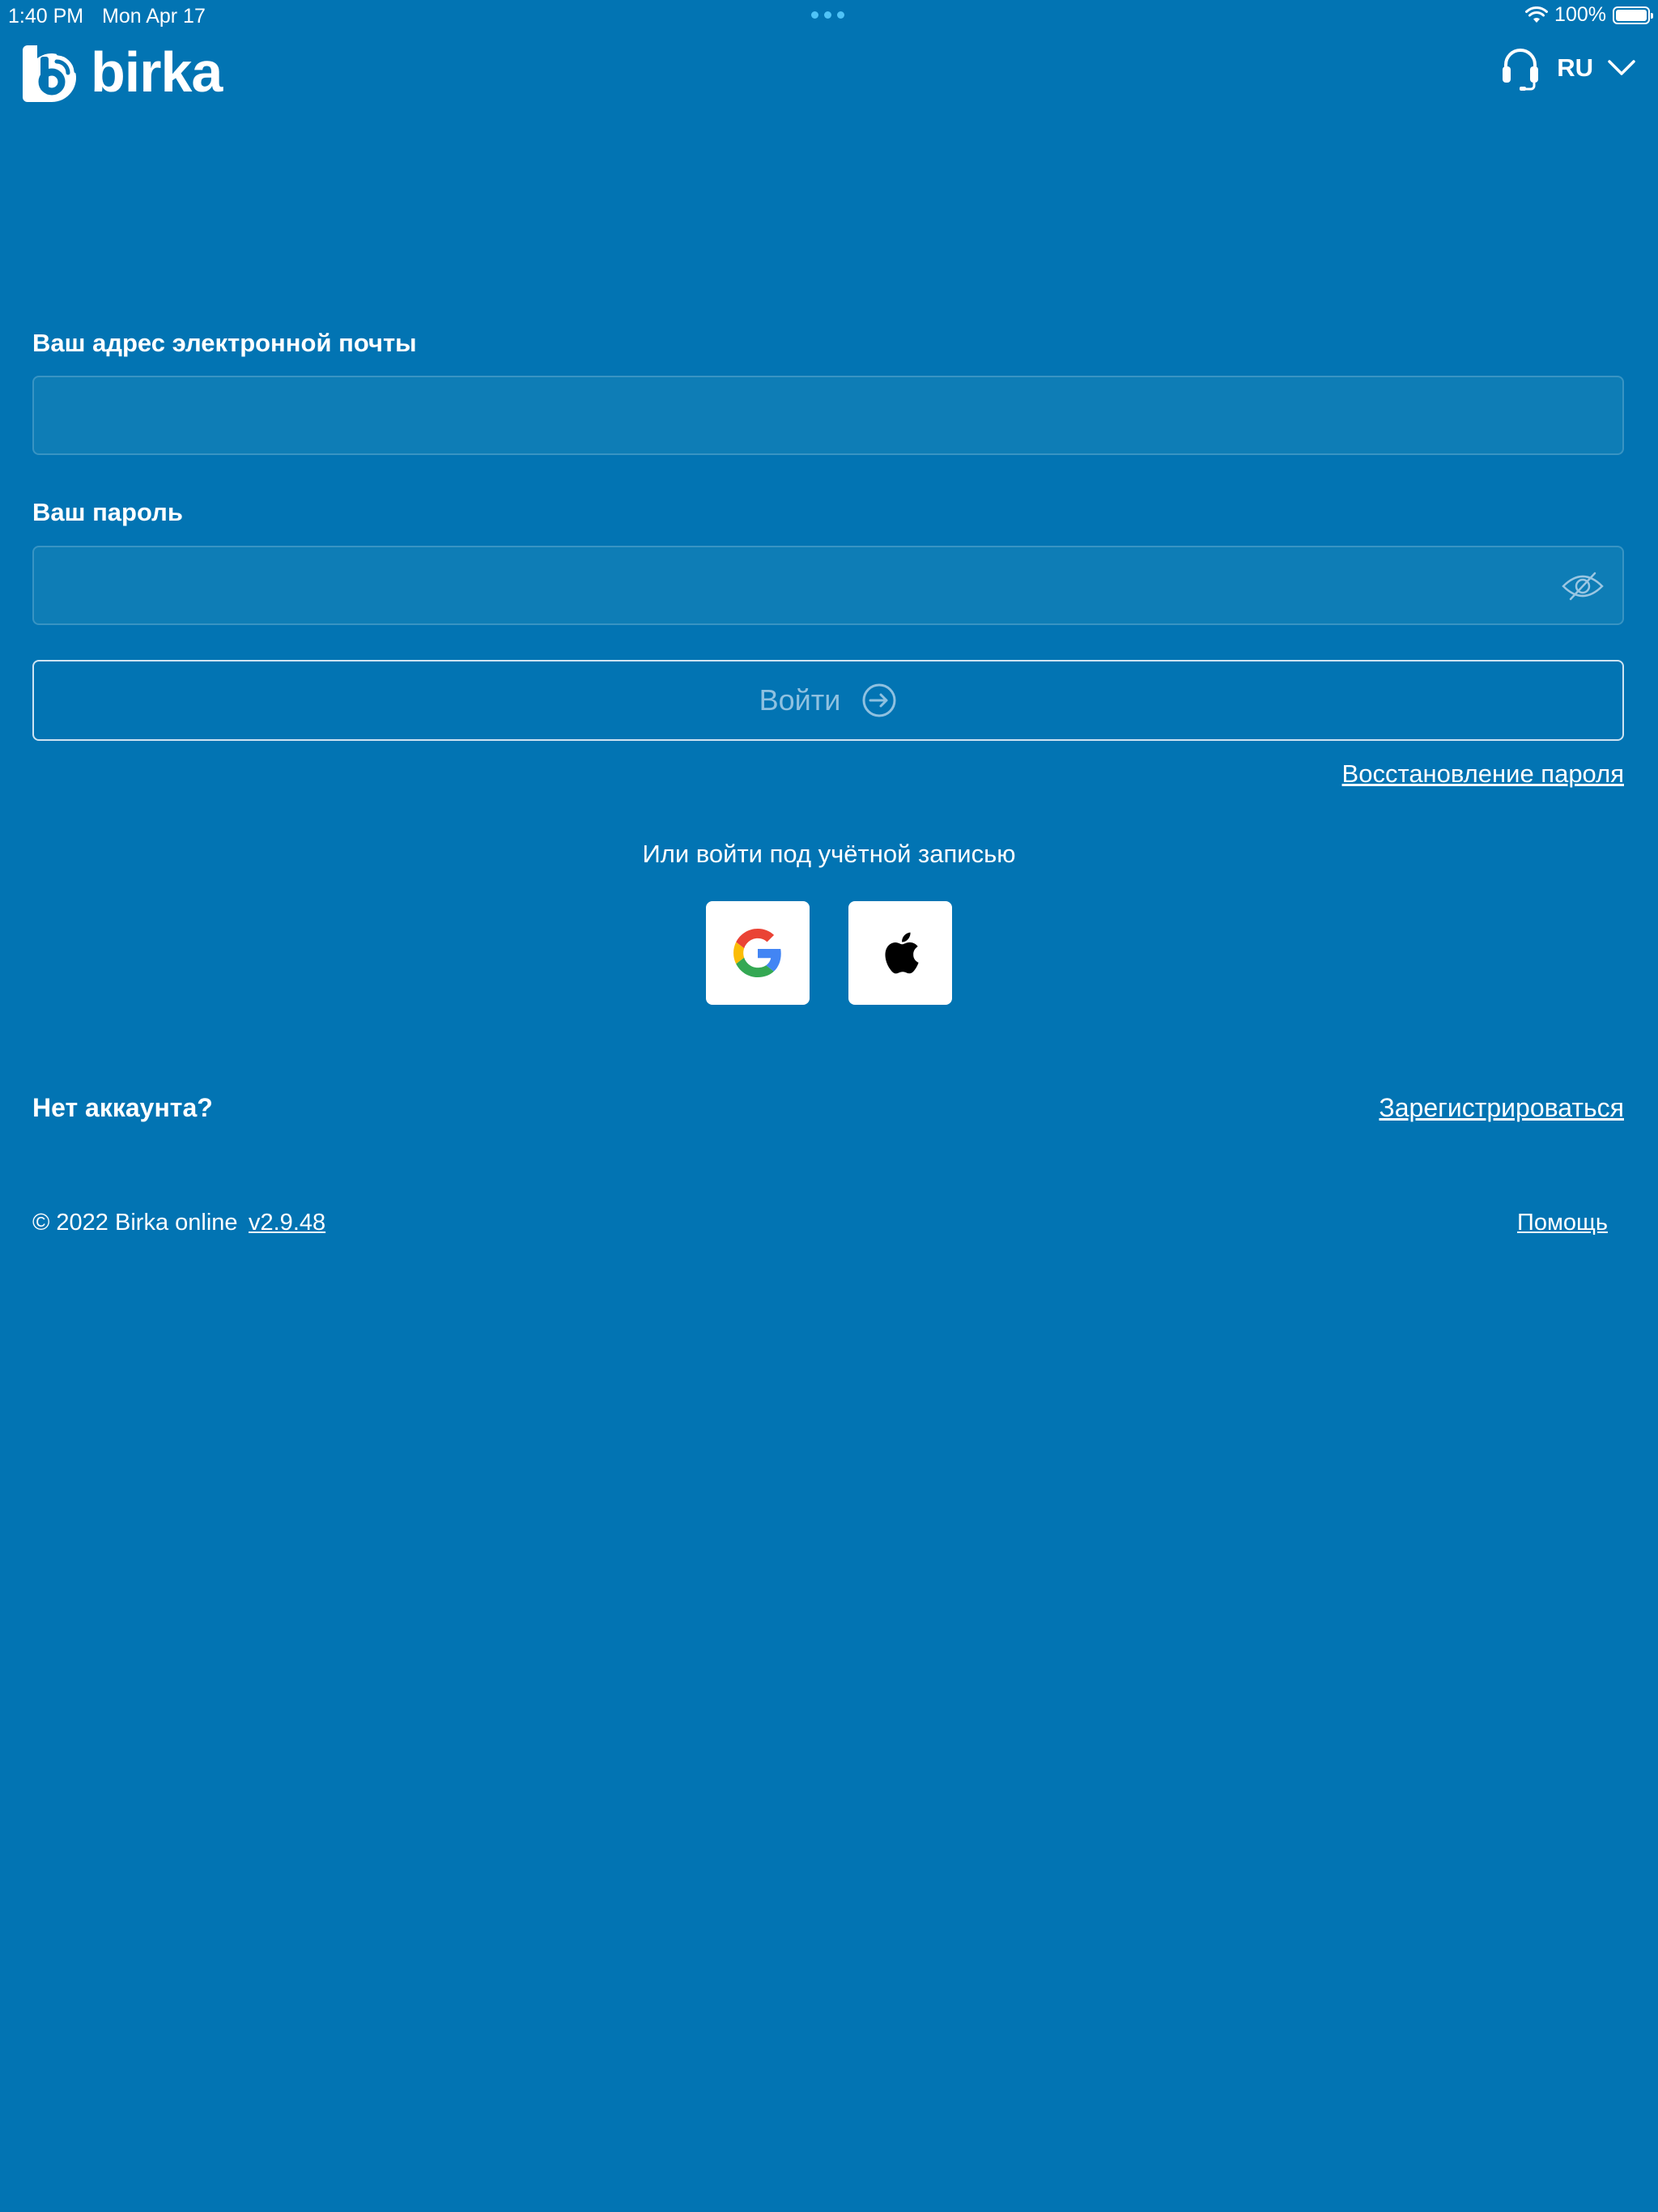  Describe the element at coordinates (1537, 14) in the screenshot. I see `wifi-icon` at that location.